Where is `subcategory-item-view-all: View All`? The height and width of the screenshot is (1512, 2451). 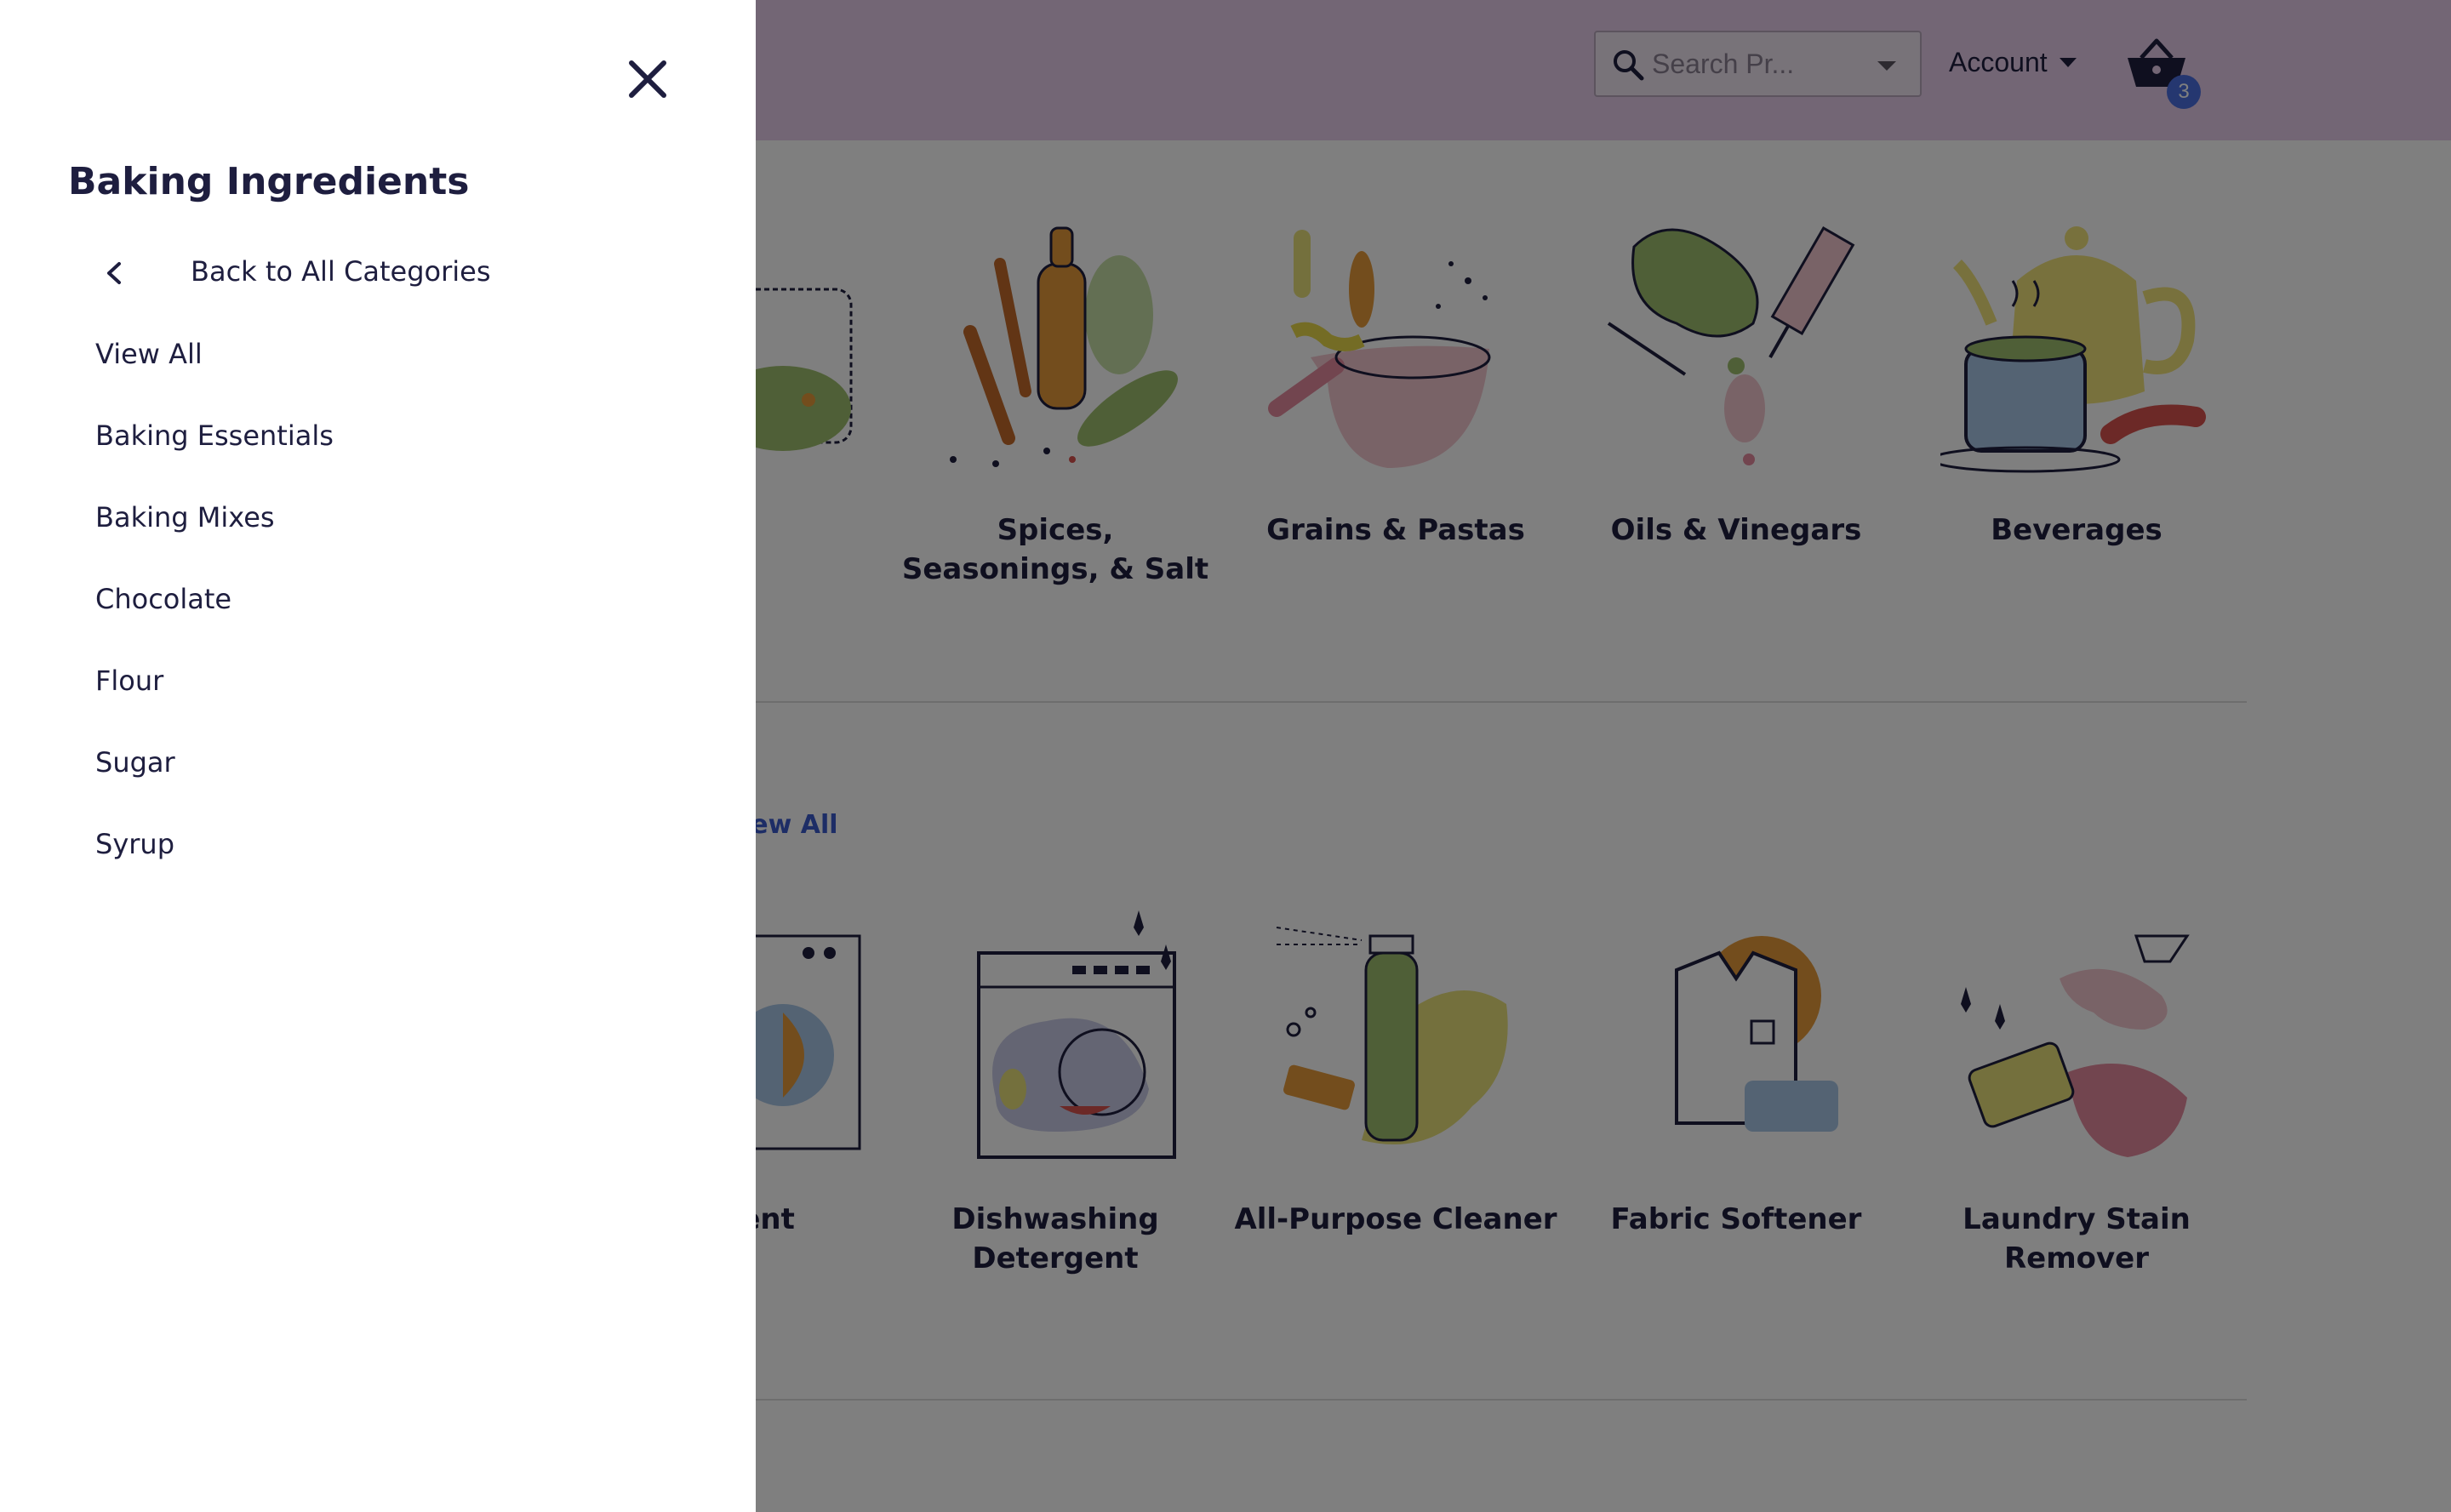 subcategory-item-view-all: View All is located at coordinates (214, 374).